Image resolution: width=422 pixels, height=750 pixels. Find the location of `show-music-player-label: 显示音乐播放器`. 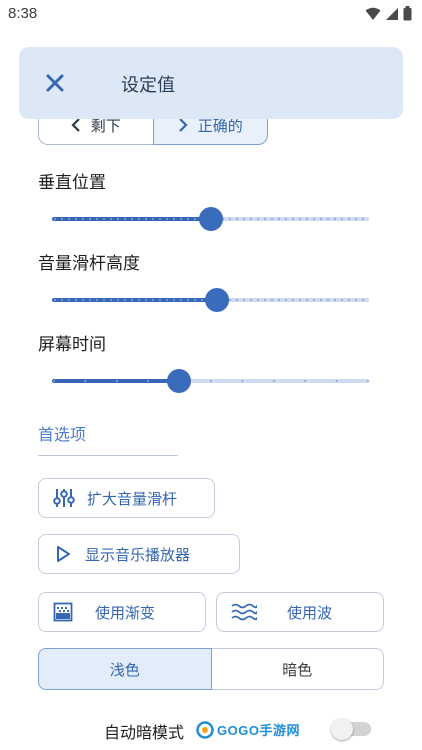

show-music-player-label: 显示音乐播放器 is located at coordinates (138, 554).